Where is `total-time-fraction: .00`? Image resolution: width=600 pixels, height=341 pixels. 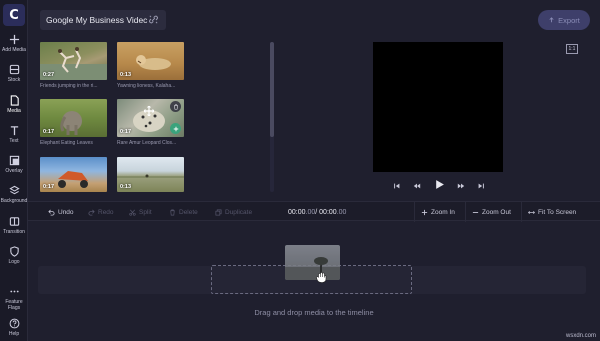 total-time-fraction: .00 is located at coordinates (341, 212).